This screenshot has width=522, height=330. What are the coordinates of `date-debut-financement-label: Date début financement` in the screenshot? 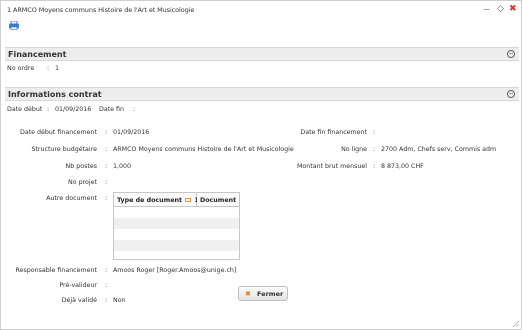 It's located at (58, 132).